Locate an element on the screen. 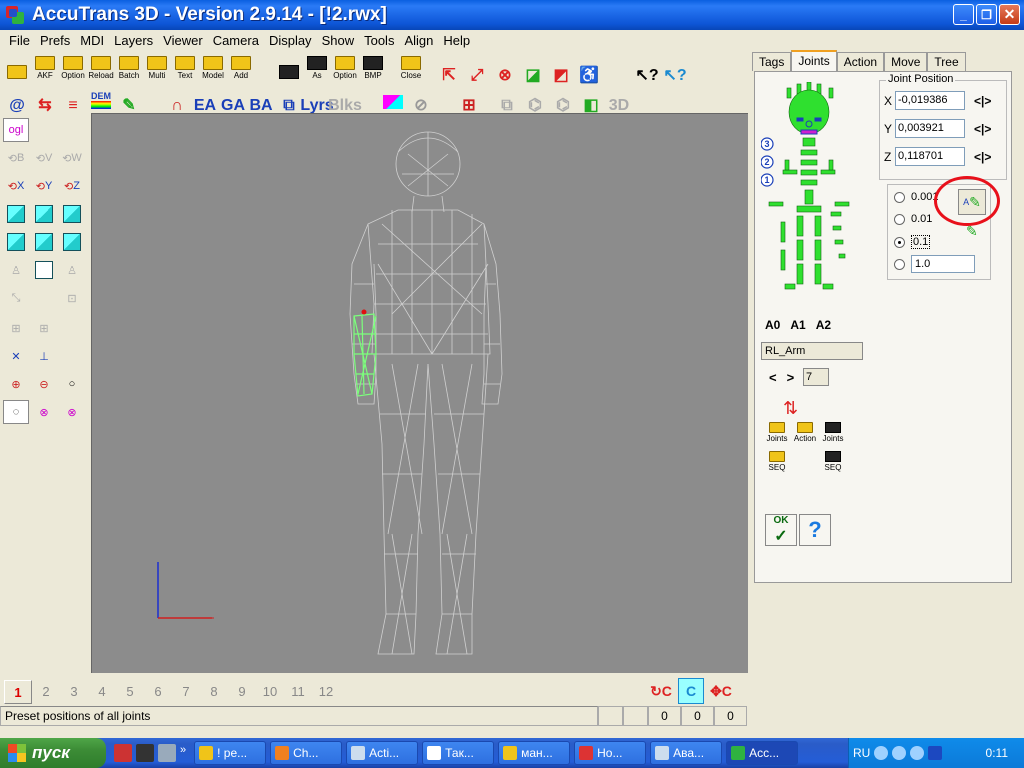  figure-icon: ♿ is located at coordinates (589, 69).